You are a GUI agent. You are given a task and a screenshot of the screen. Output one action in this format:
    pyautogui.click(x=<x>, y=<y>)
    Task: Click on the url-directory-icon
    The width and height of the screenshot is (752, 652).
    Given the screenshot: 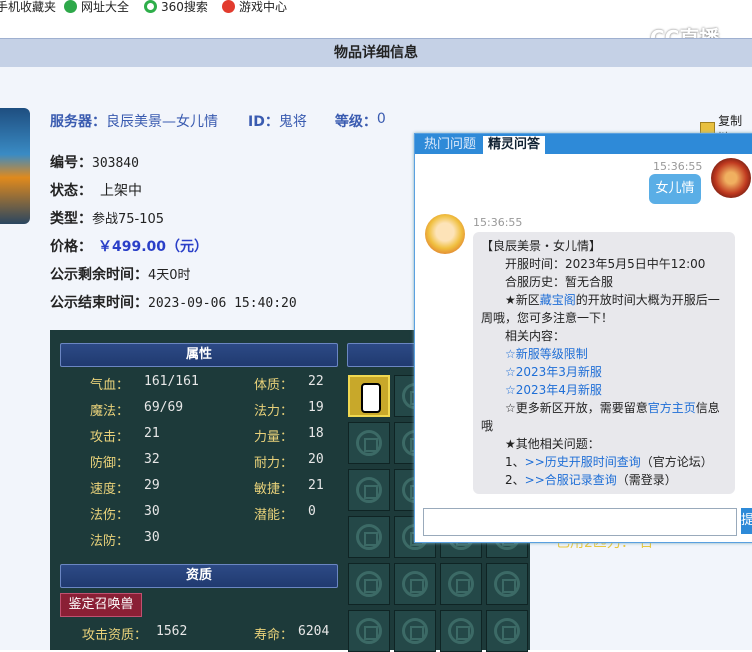 What is the action you would take?
    pyautogui.click(x=70, y=6)
    